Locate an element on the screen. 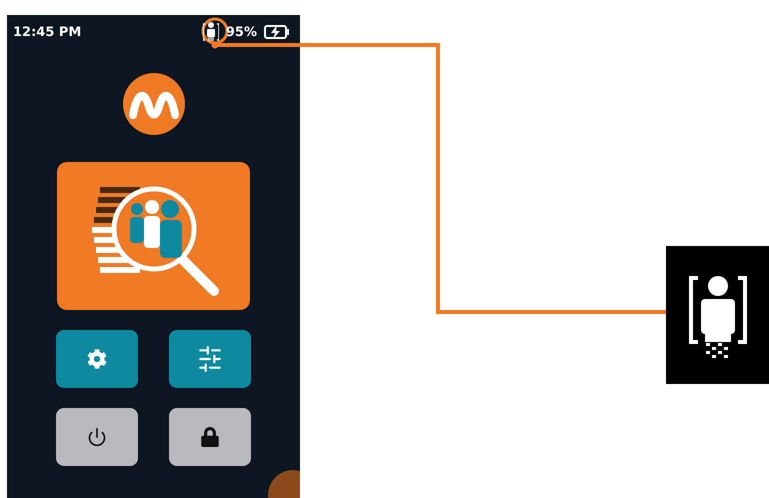 The image size is (769, 498). lock-icon is located at coordinates (210, 437).